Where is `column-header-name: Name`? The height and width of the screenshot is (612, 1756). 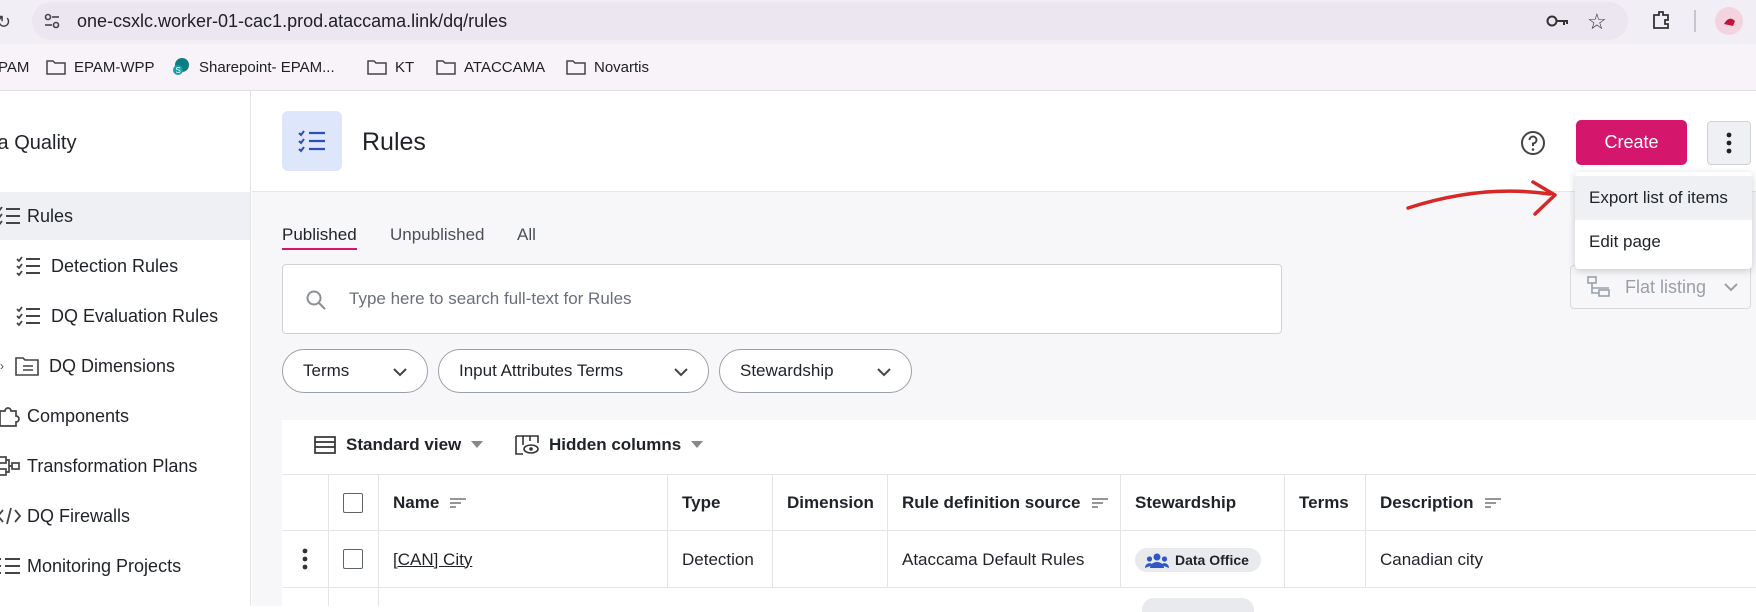 column-header-name: Name is located at coordinates (522, 503).